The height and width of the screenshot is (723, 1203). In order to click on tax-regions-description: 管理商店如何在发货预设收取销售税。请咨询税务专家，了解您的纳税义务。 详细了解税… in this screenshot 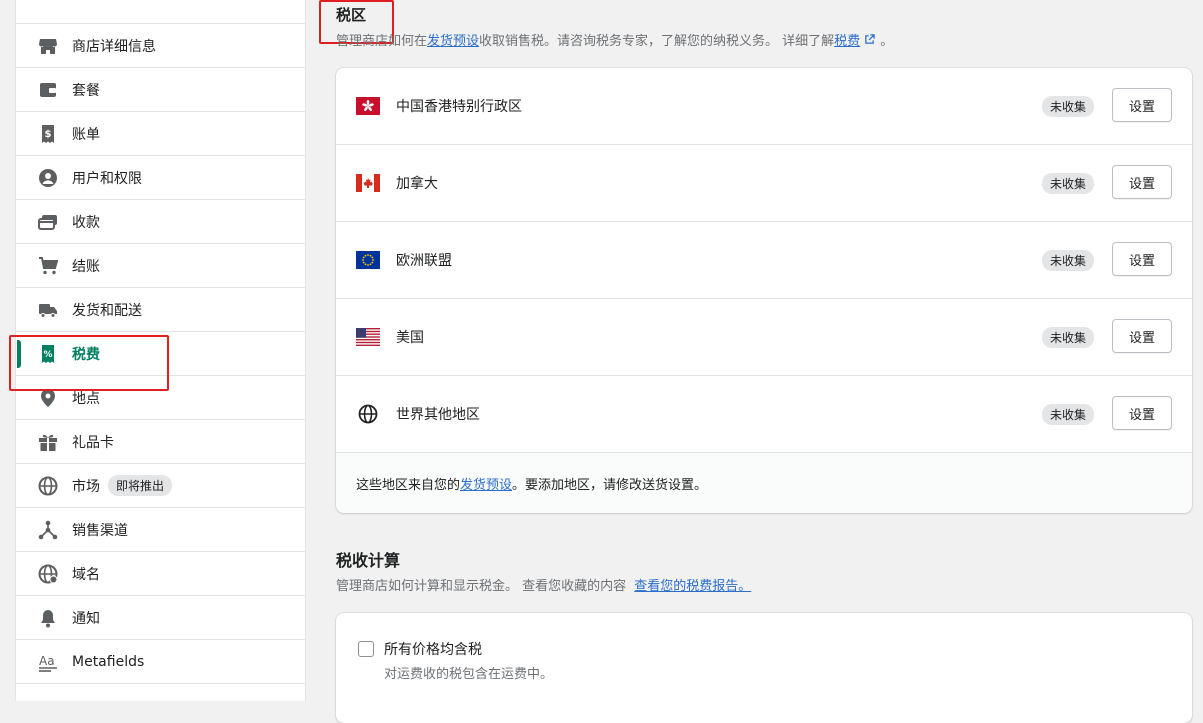, I will do `click(614, 39)`.